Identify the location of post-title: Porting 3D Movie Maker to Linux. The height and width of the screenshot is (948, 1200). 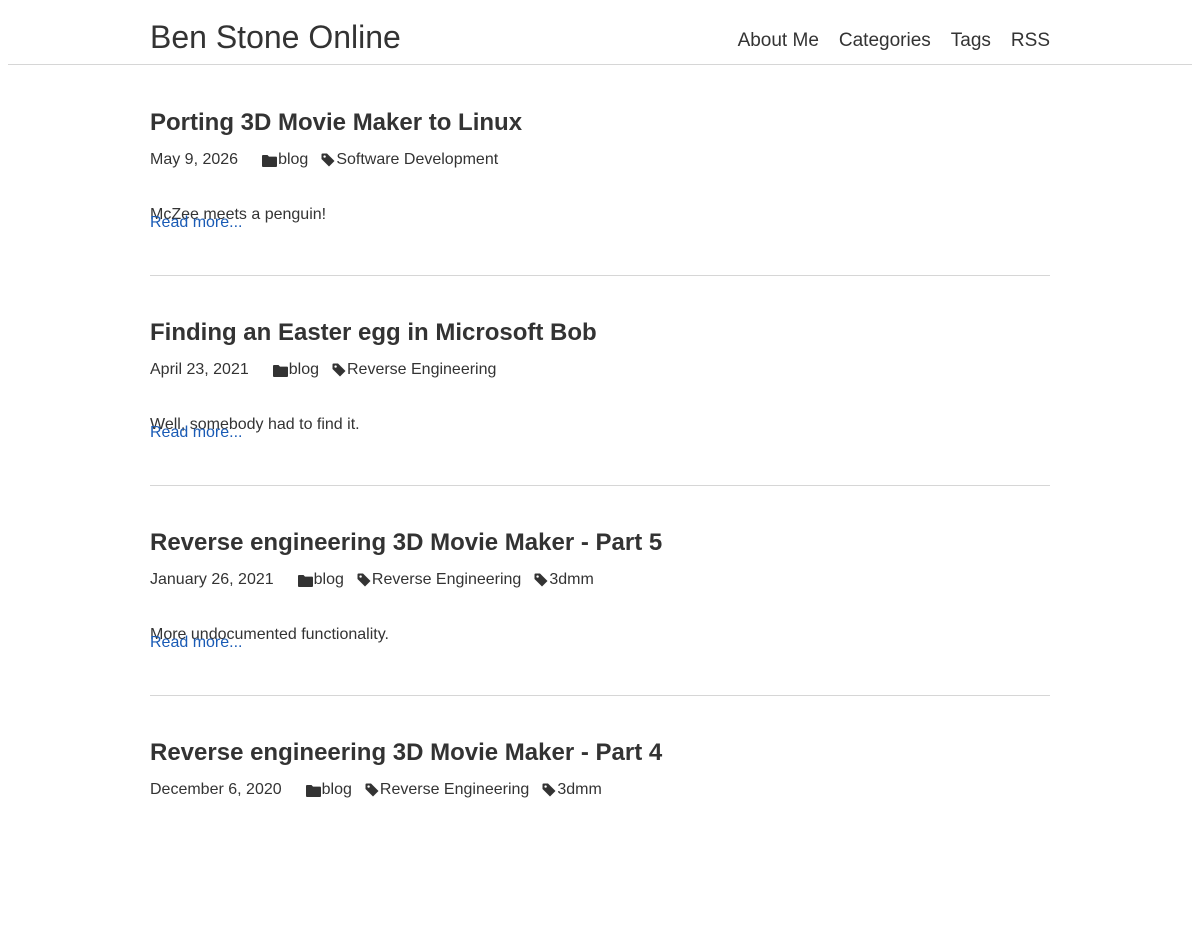
(336, 123).